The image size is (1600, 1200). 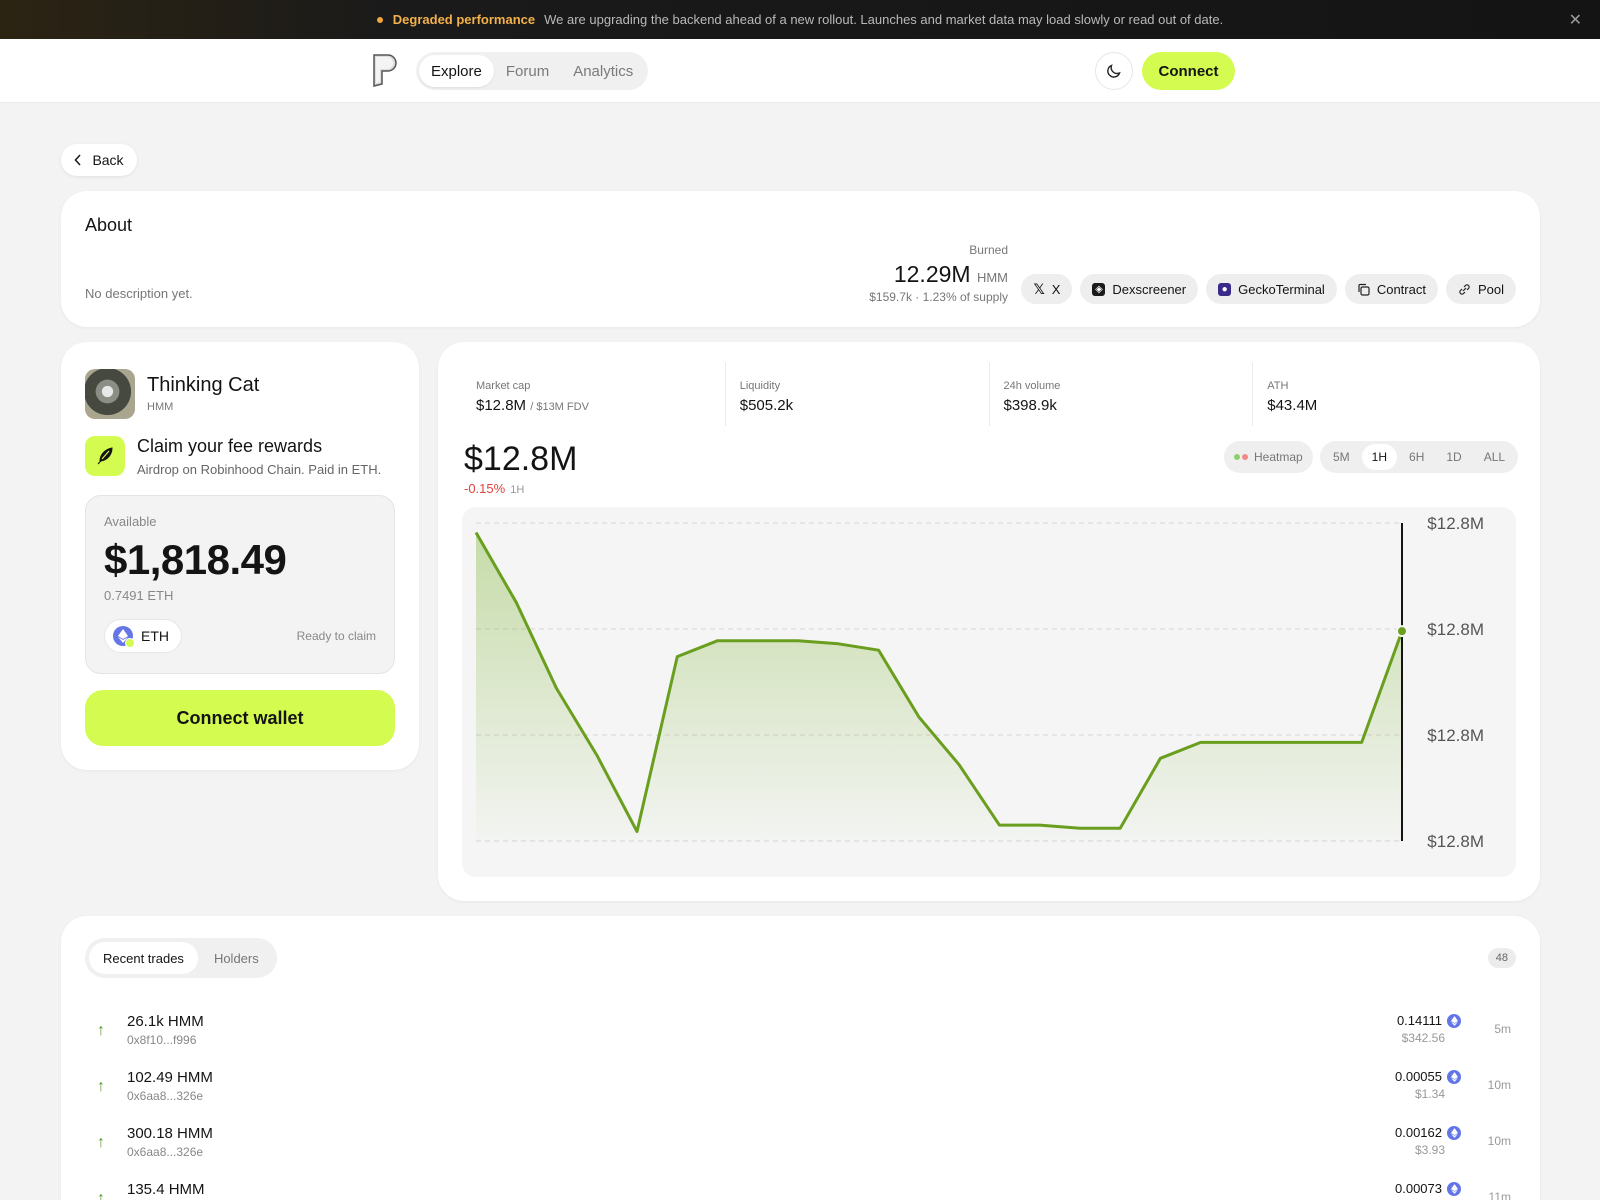 I want to click on timeframe-1d: 1D, so click(x=1453, y=457).